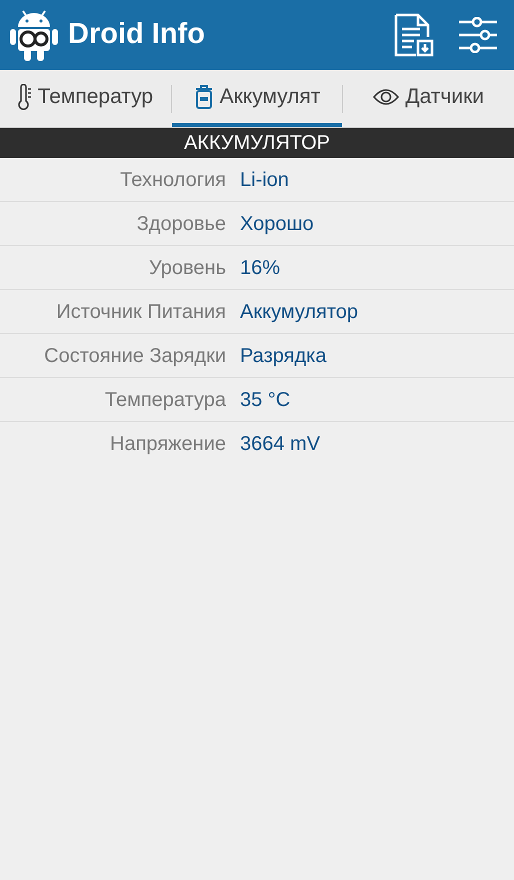  Describe the element at coordinates (478, 35) in the screenshot. I see `settings-sliders-icon` at that location.